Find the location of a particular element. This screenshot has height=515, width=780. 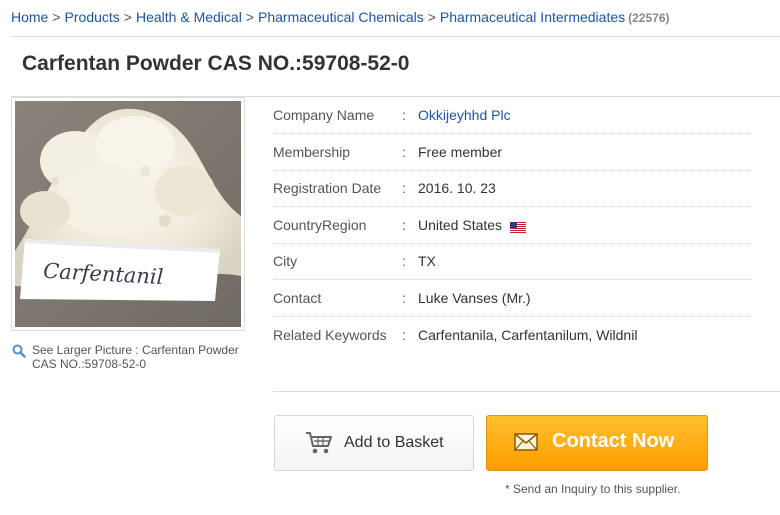

product-image-frame: Carfentanil is located at coordinates (128, 214).